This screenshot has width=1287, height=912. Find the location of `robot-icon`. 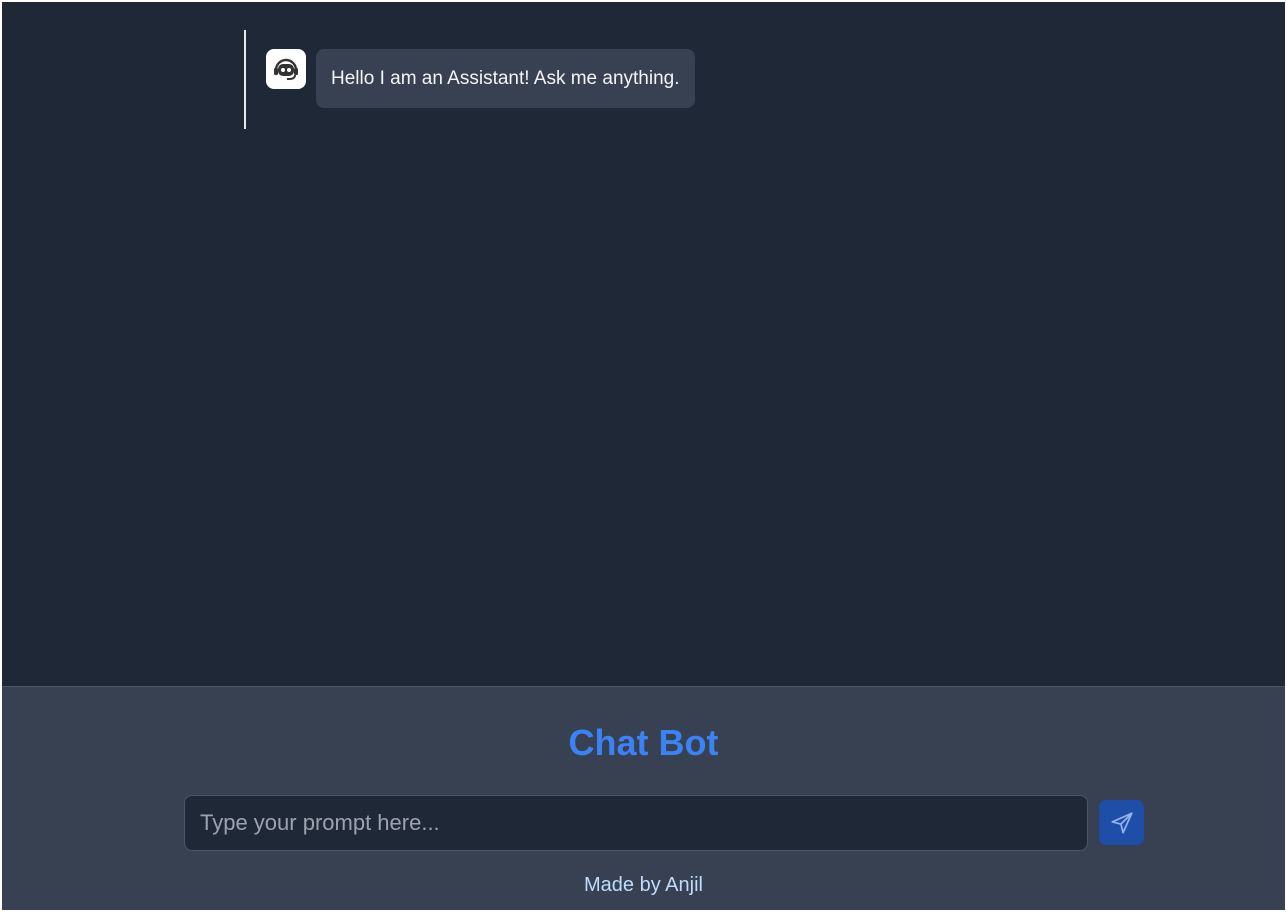

robot-icon is located at coordinates (286, 69).